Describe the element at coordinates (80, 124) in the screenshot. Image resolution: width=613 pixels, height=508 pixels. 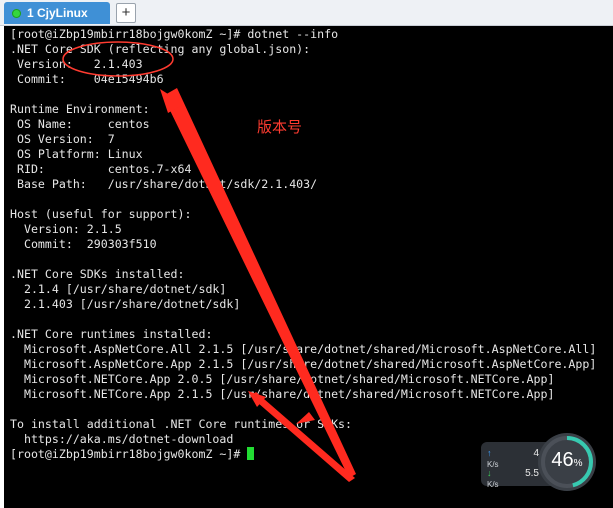
I see `terminal-line: OS Name: centos` at that location.